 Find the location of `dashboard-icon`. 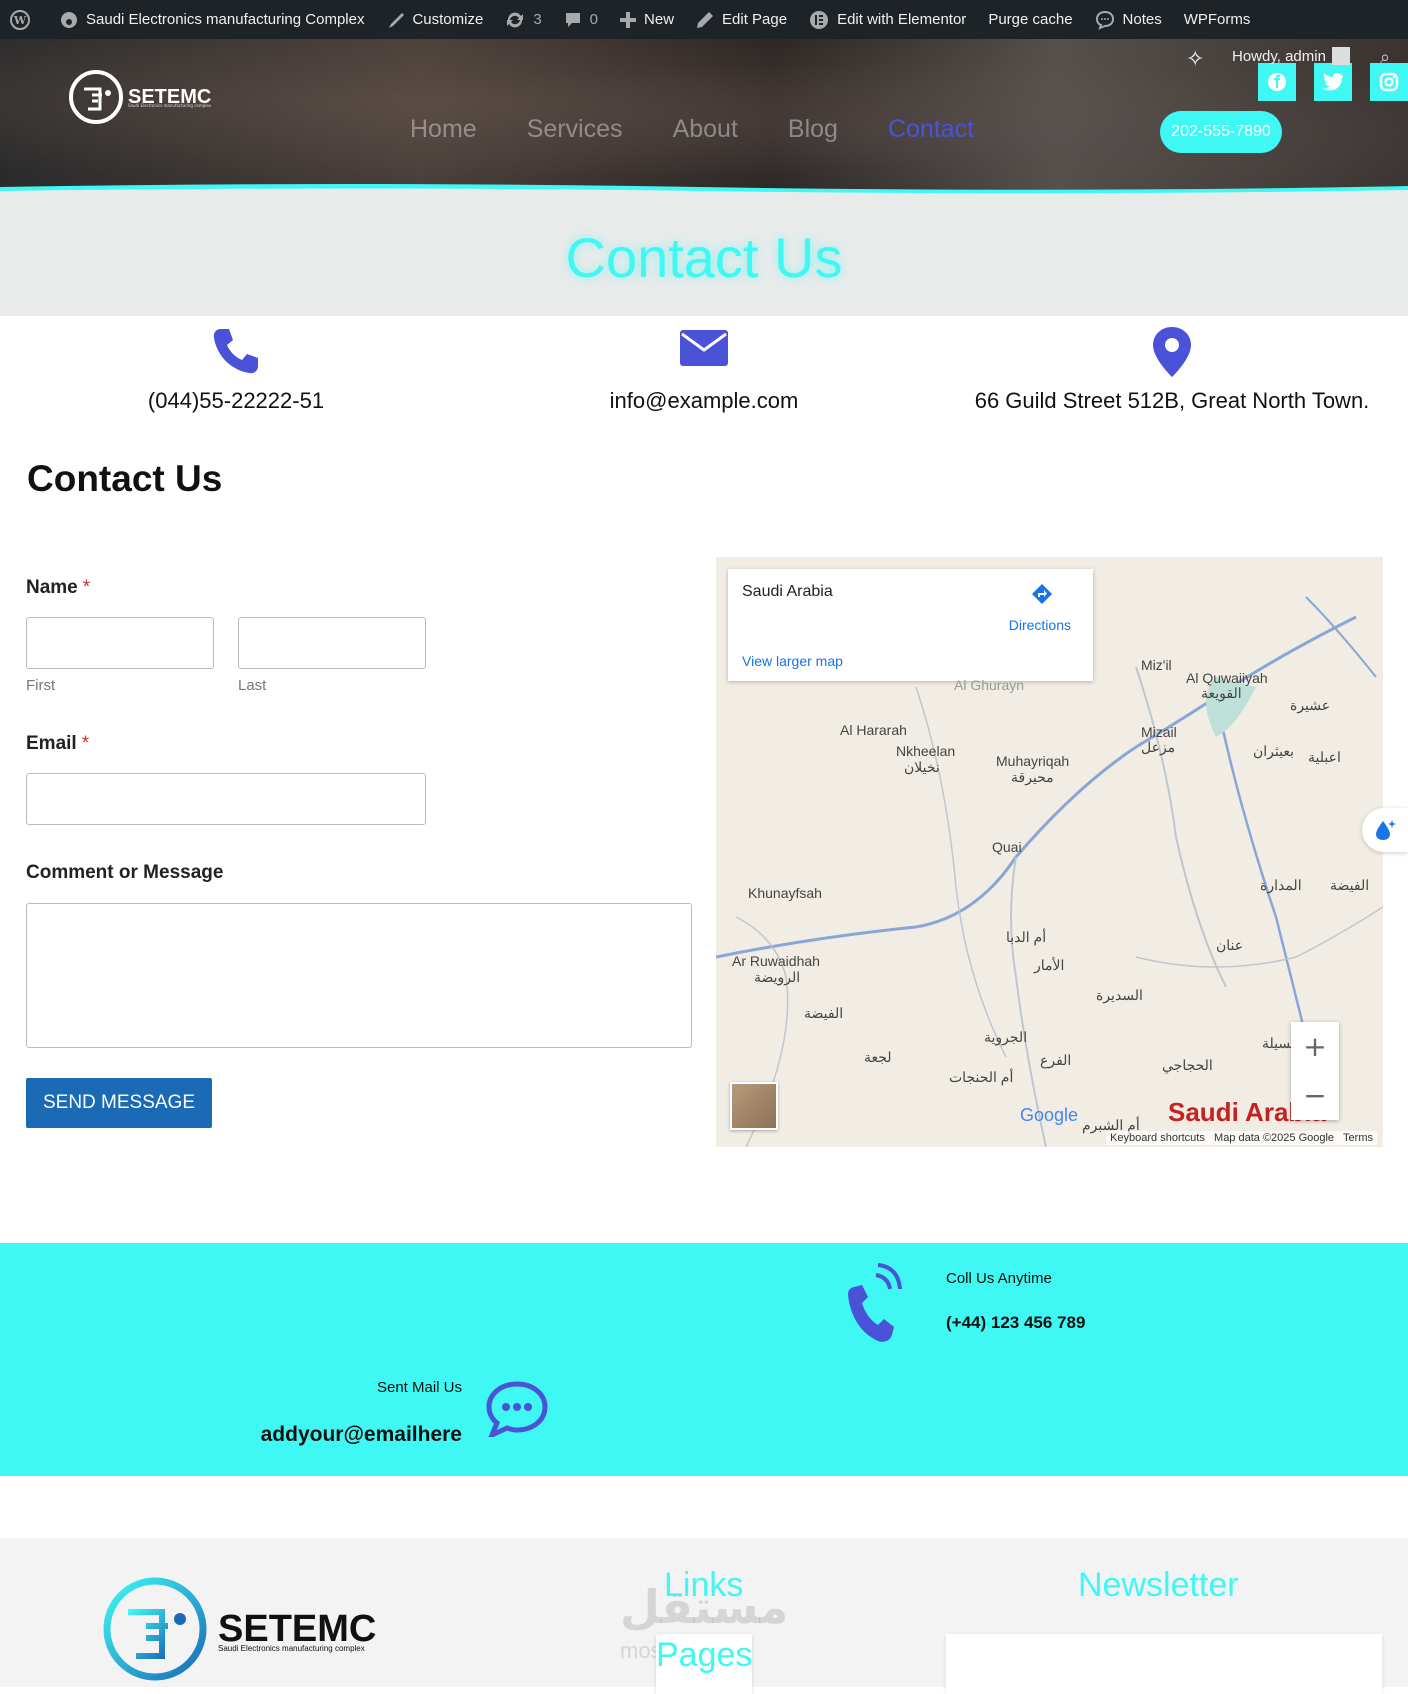

dashboard-icon is located at coordinates (69, 19).